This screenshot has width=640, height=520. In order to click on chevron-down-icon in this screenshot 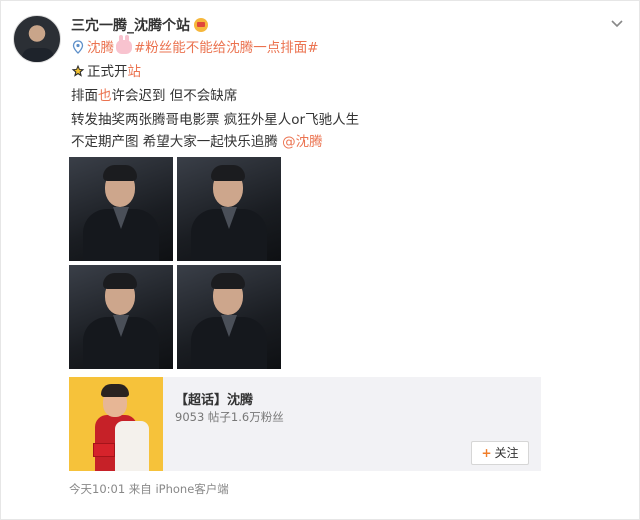, I will do `click(617, 23)`.